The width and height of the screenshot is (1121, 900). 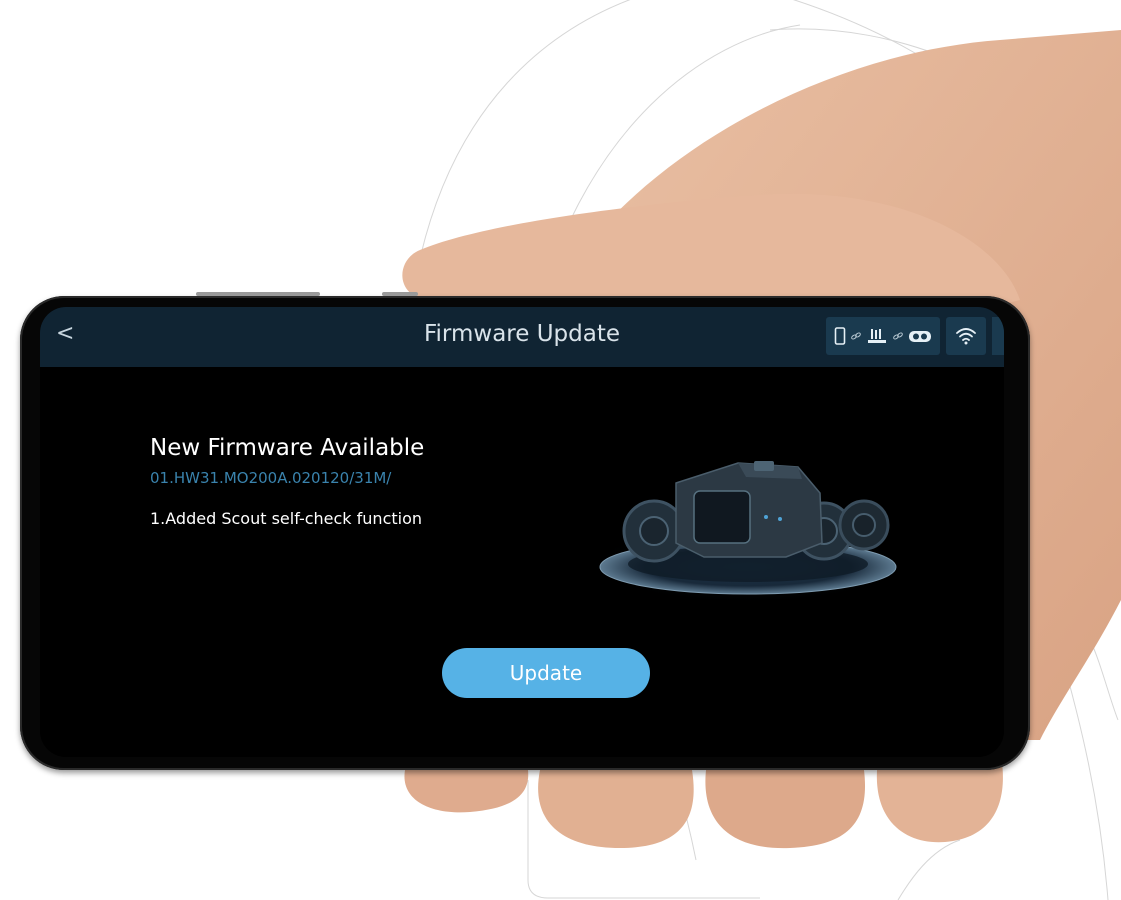 What do you see at coordinates (722, 517) in the screenshot?
I see `robot-screen` at bounding box center [722, 517].